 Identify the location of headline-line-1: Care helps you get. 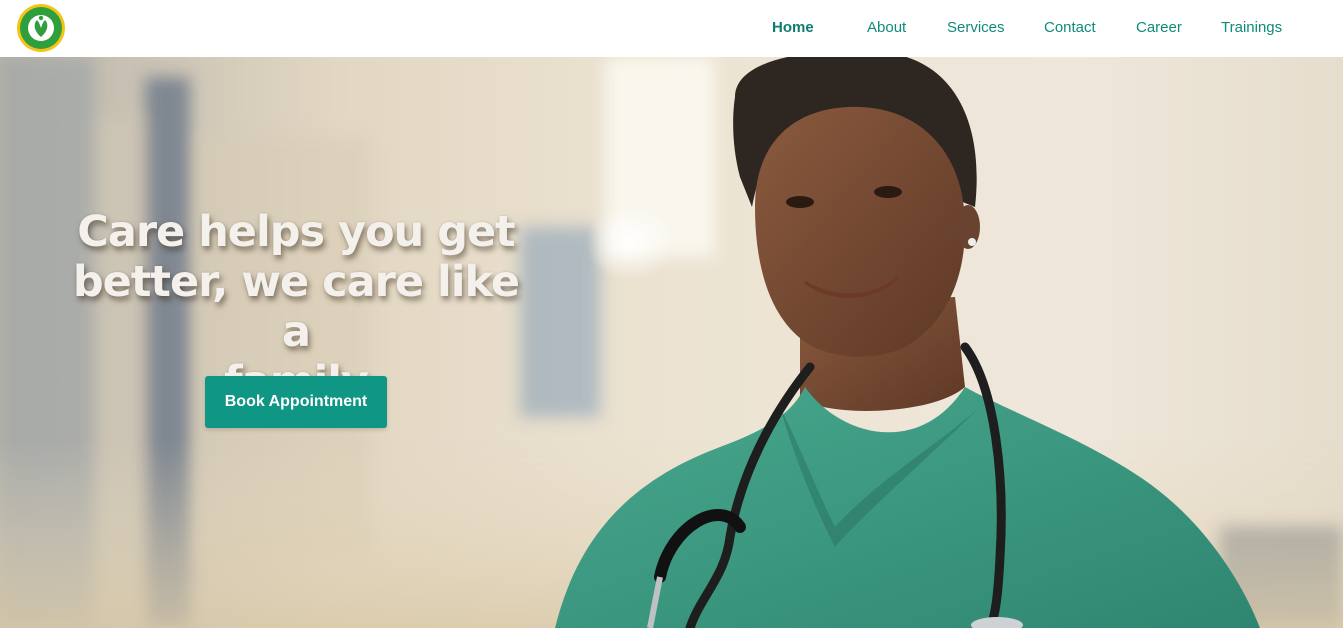
(296, 232).